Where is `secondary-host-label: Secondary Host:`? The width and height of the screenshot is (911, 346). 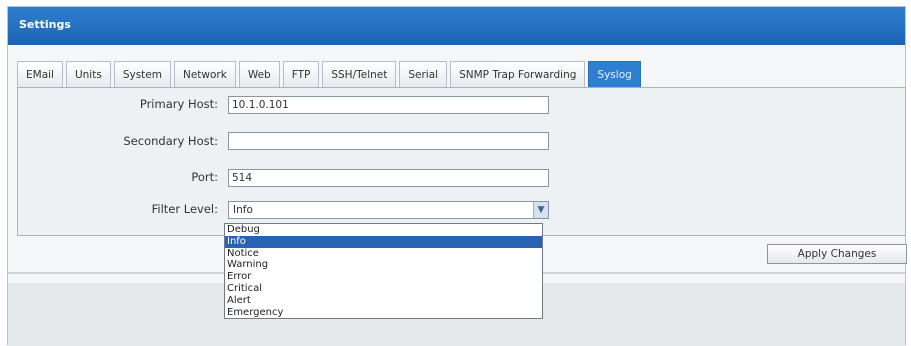
secondary-host-label: Secondary Host: is located at coordinates (170, 141).